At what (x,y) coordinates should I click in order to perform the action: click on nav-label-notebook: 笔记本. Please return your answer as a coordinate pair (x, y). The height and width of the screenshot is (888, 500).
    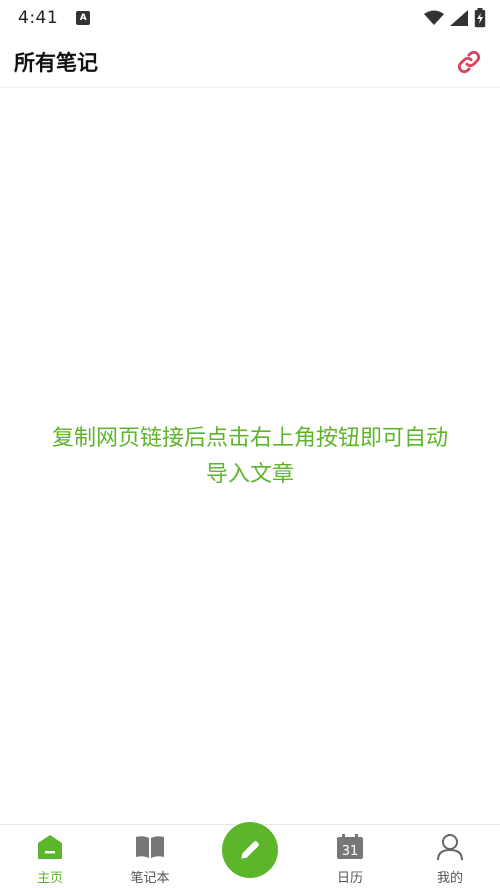
    Looking at the image, I should click on (150, 878).